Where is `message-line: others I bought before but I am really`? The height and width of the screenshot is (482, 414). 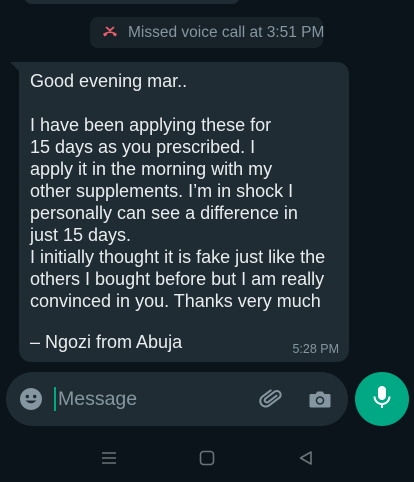
message-line: others I bought before but I am really is located at coordinates (177, 279).